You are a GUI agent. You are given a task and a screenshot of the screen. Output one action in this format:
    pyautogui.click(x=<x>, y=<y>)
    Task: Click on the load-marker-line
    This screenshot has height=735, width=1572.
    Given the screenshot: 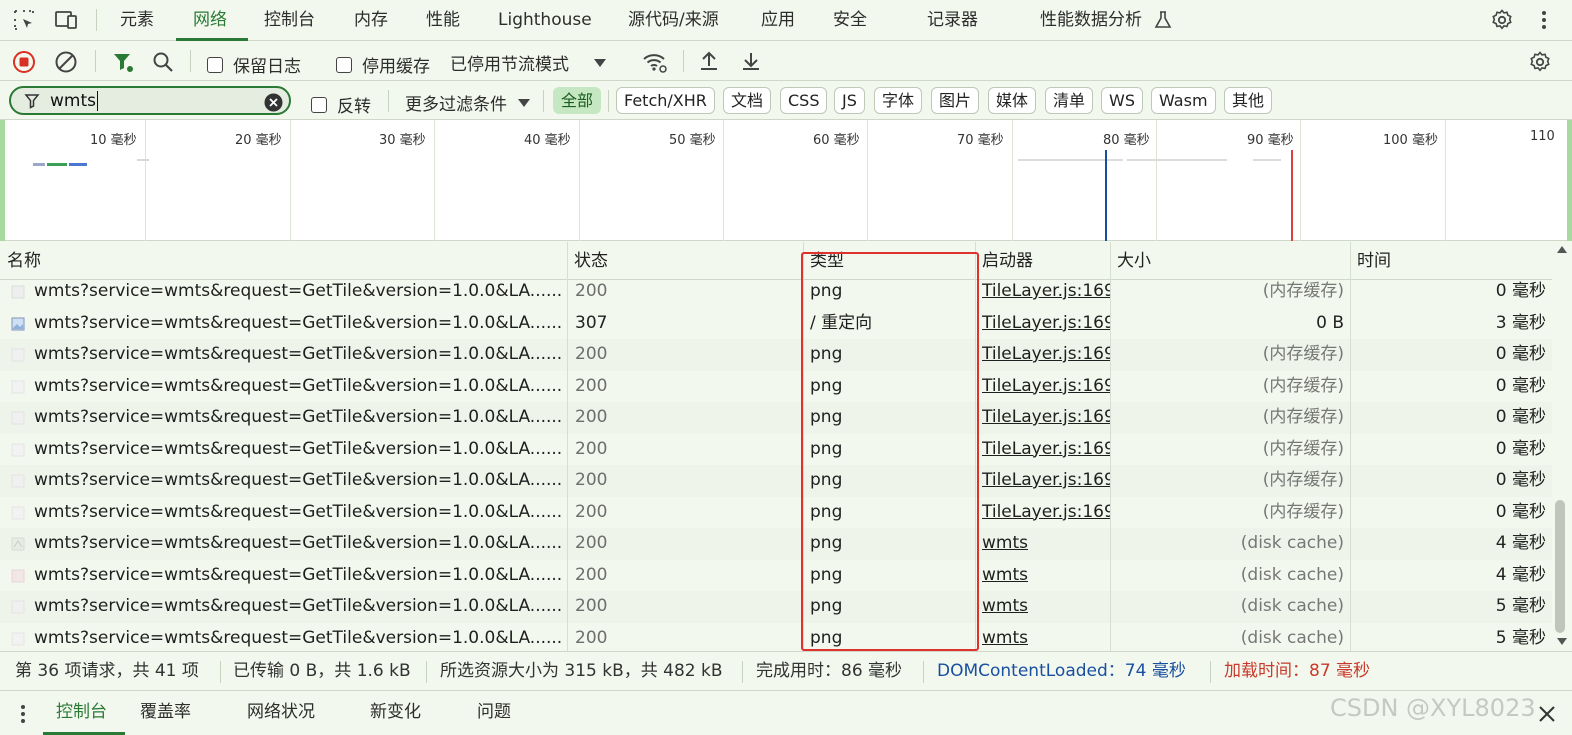 What is the action you would take?
    pyautogui.click(x=1292, y=195)
    